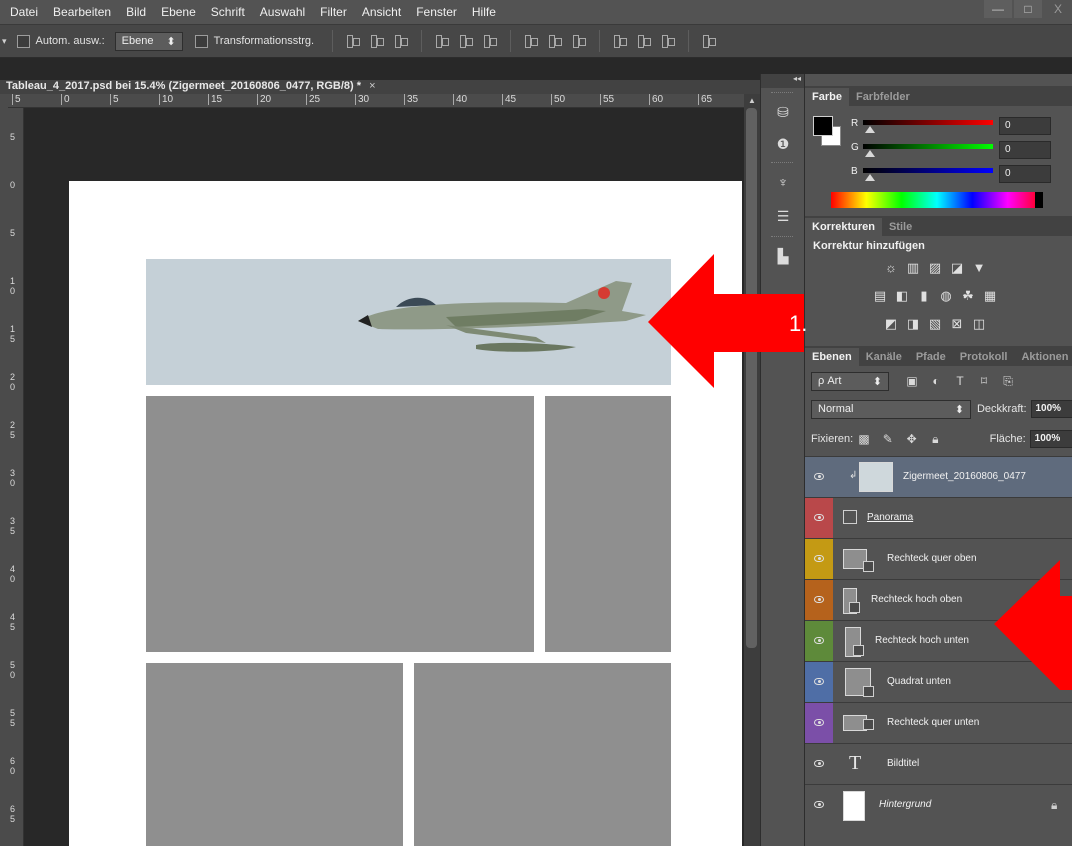 The image size is (1072, 846). What do you see at coordinates (709, 41) in the screenshot?
I see `auto-align-icon` at bounding box center [709, 41].